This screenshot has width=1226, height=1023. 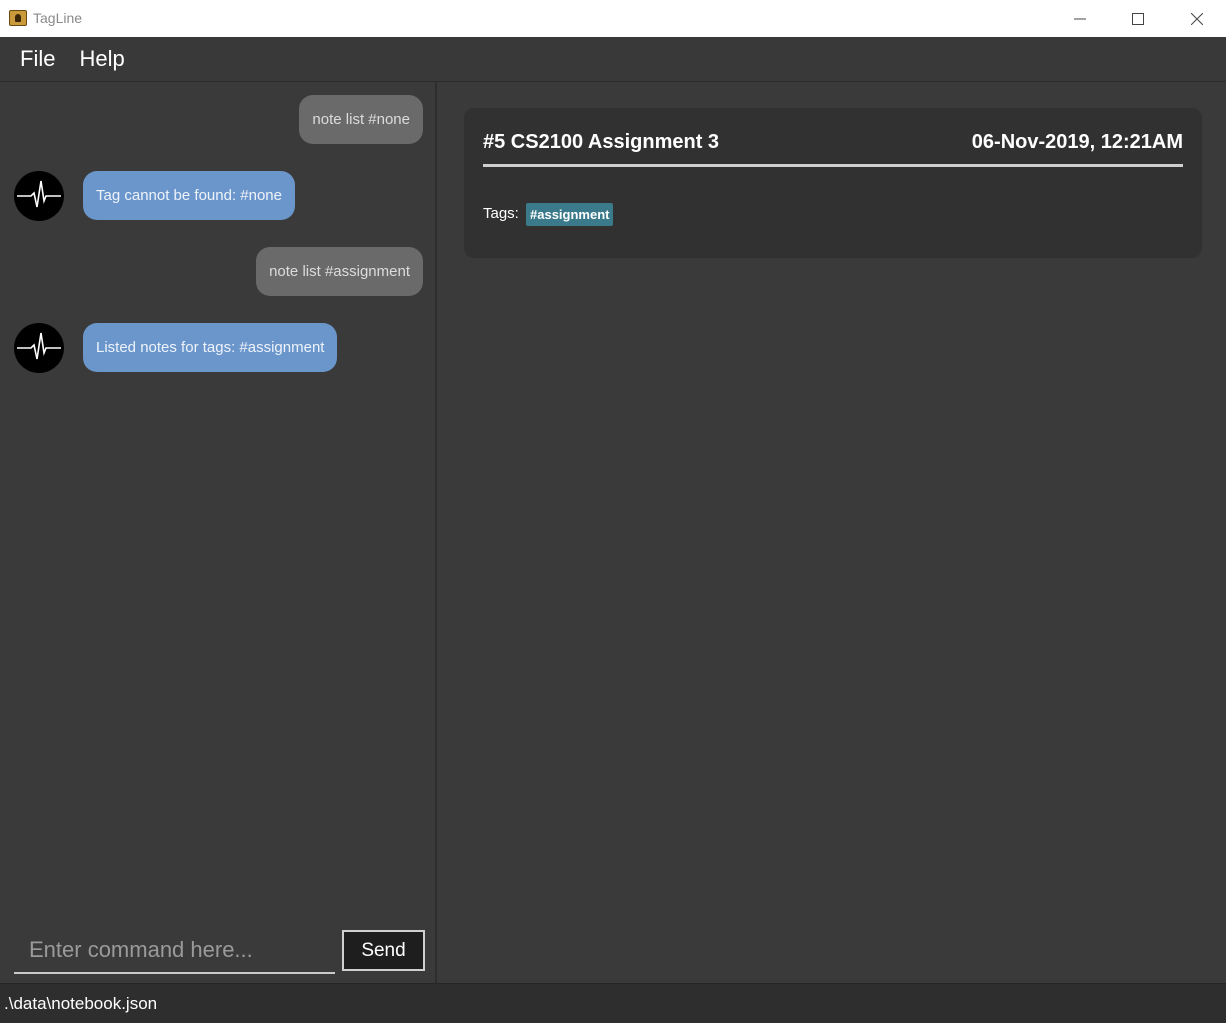 What do you see at coordinates (81, 1003) in the screenshot?
I see `storage-path: .\data\notebook.json` at bounding box center [81, 1003].